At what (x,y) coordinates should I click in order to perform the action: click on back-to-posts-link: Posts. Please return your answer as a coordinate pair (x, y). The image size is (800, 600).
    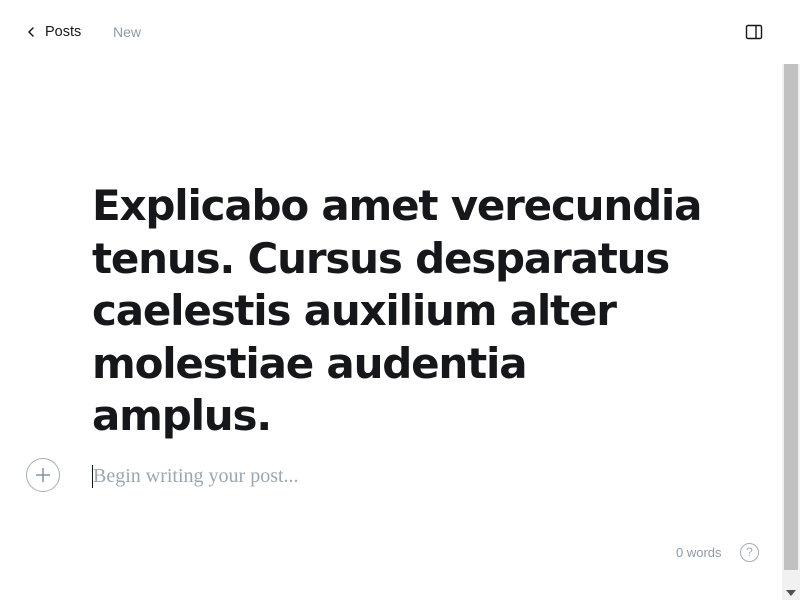
    Looking at the image, I should click on (53, 32).